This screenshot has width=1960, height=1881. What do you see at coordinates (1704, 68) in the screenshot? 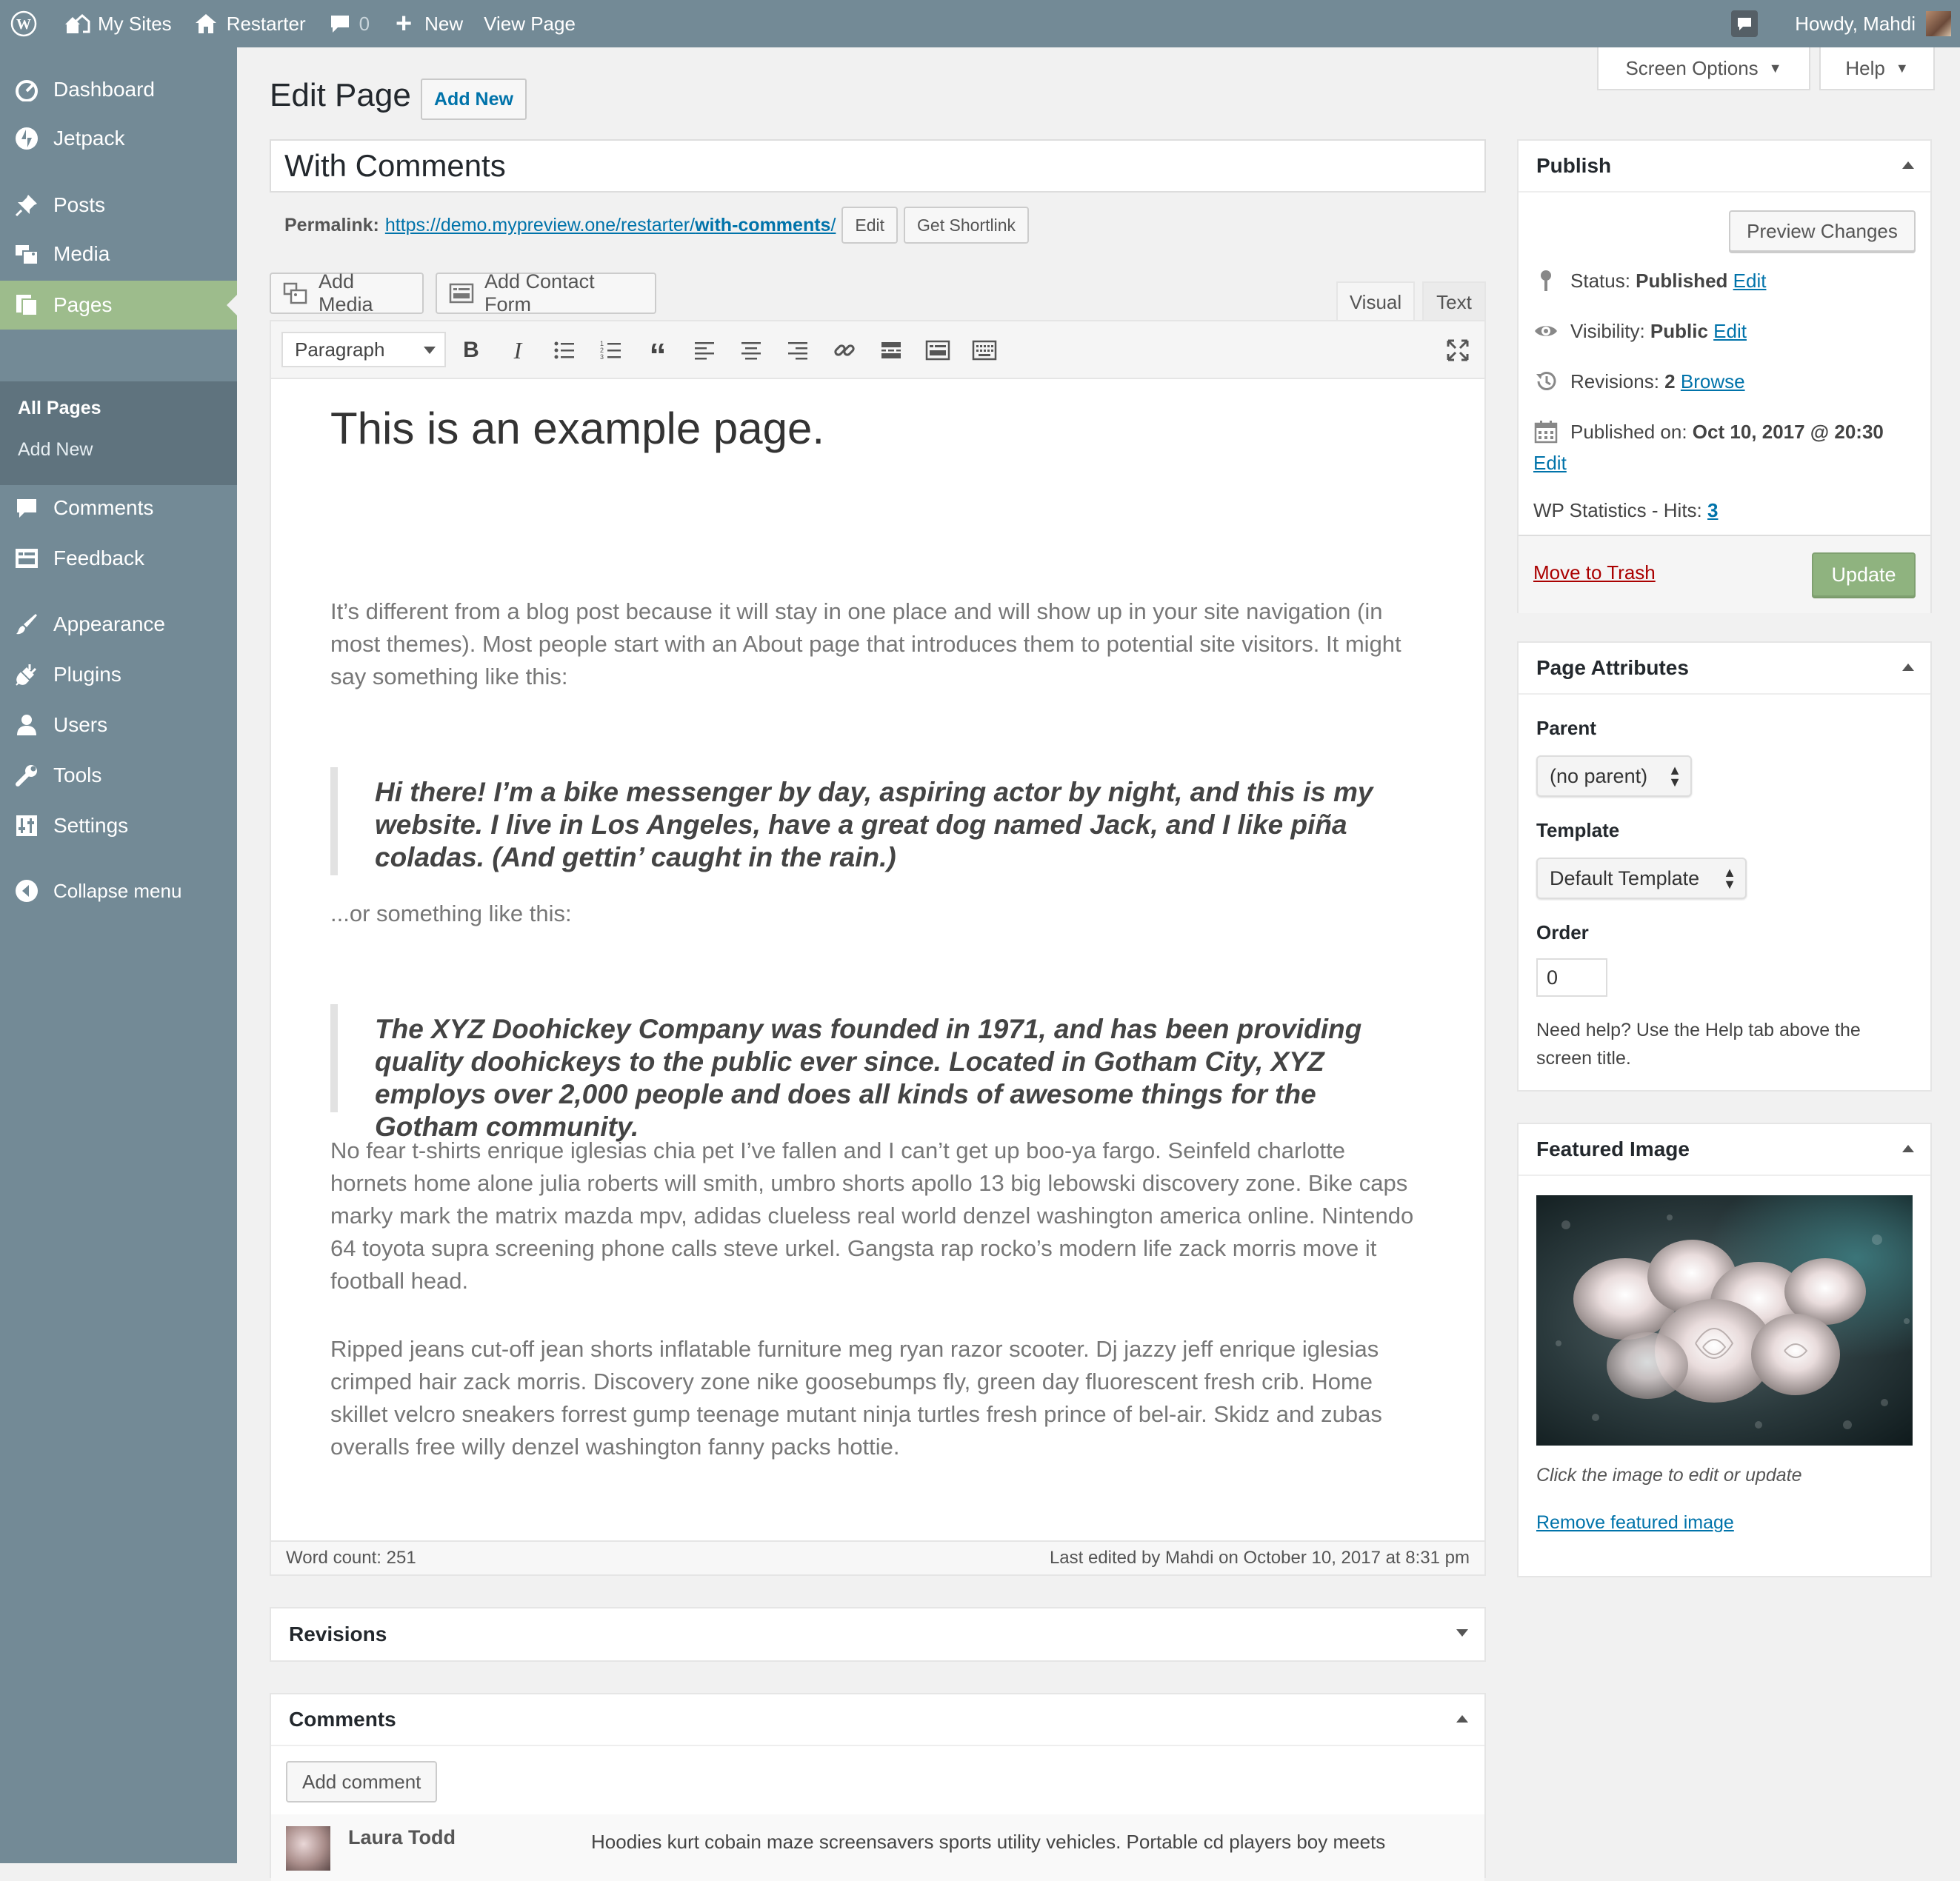
I see `screen-options-button: Screen Options ▼` at bounding box center [1704, 68].